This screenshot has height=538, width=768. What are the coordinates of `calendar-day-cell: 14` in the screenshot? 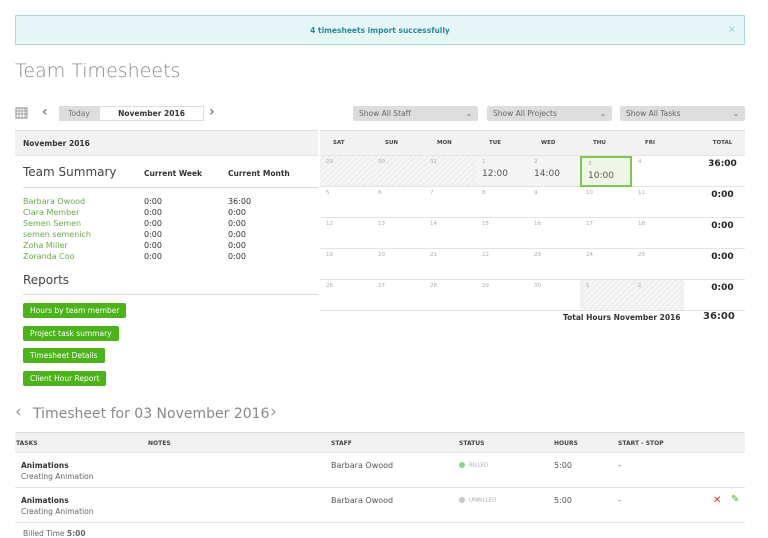 It's located at (450, 233).